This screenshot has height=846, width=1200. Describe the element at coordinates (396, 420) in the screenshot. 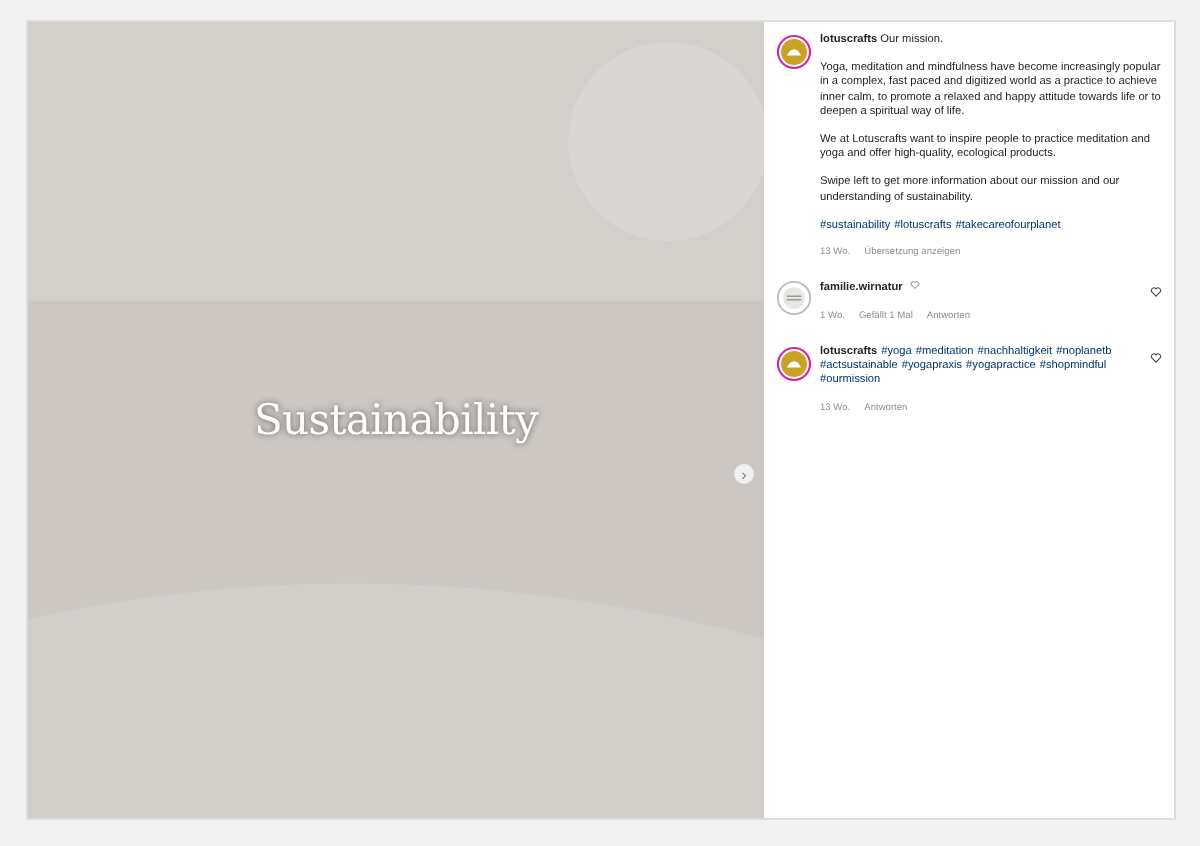

I see `slide-title: Sustainability` at that location.